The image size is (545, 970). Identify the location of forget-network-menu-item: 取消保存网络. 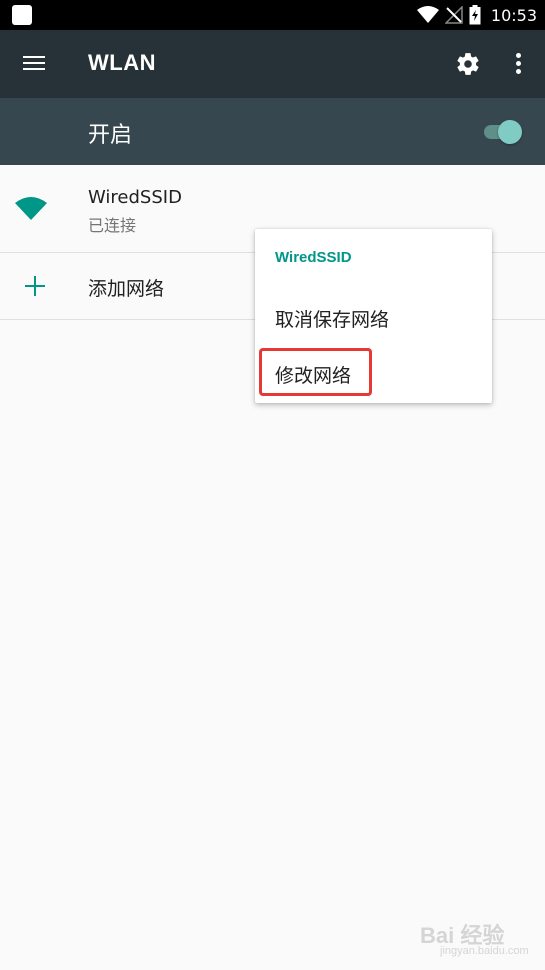
(373, 317).